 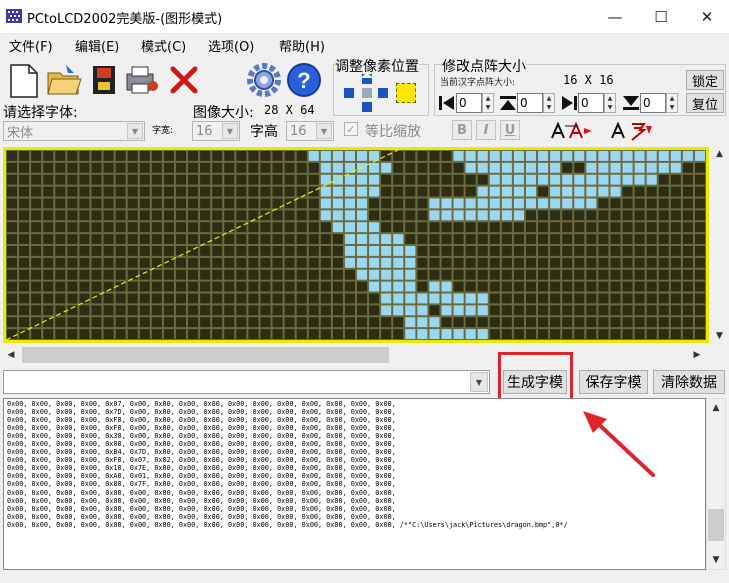 What do you see at coordinates (74, 131) in the screenshot?
I see `font-select: 宋体 ▼` at bounding box center [74, 131].